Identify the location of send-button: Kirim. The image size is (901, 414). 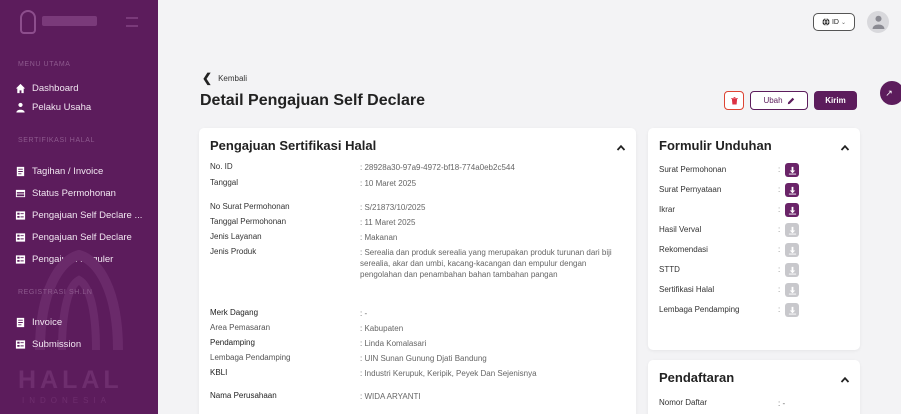
(835, 100).